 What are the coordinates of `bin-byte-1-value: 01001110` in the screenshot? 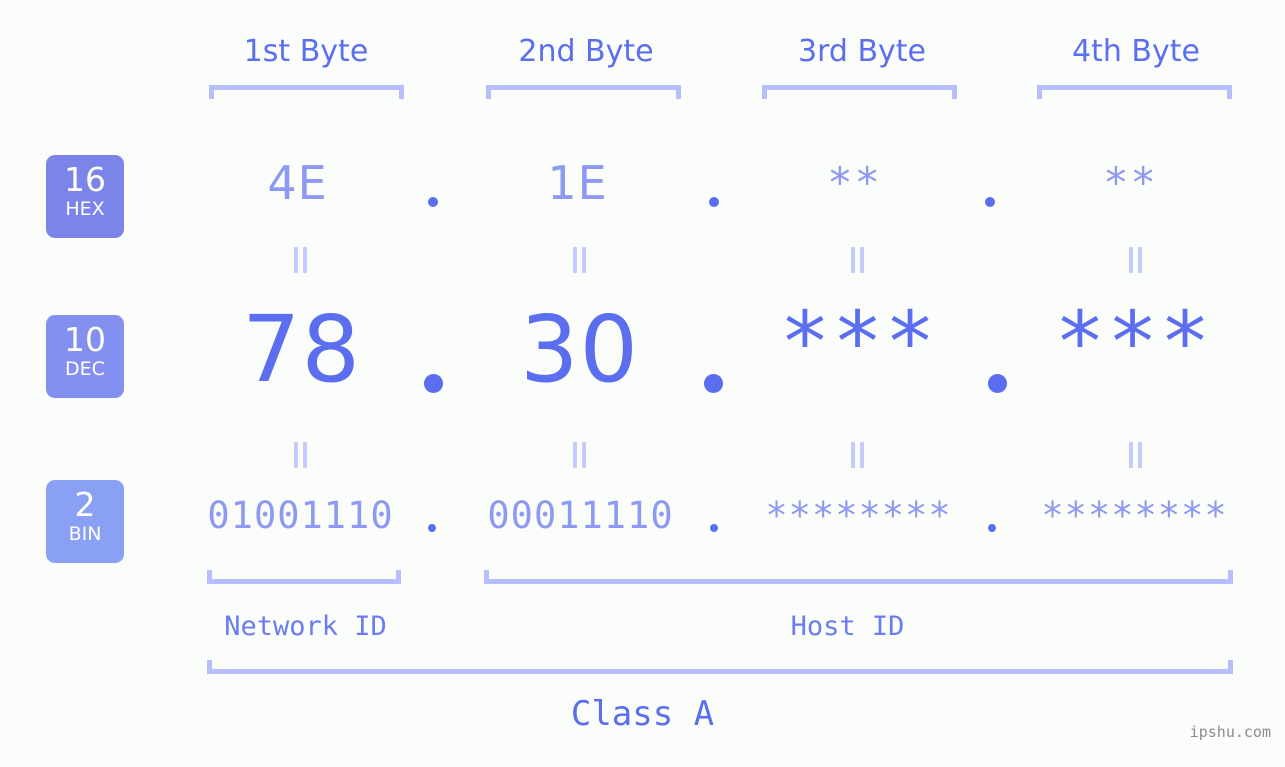 It's located at (300, 515).